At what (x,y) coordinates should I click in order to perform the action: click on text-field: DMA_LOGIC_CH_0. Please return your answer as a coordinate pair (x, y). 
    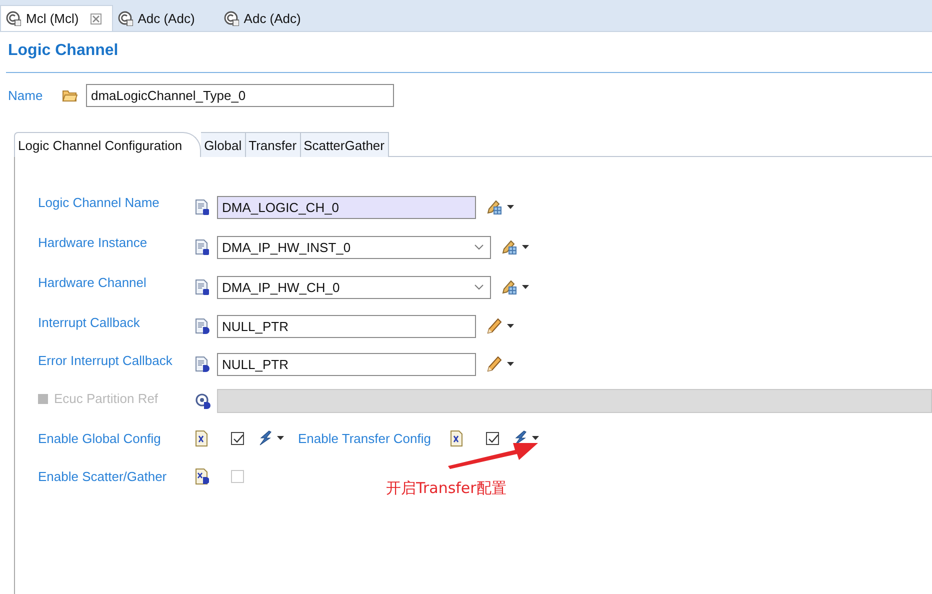
    Looking at the image, I should click on (346, 207).